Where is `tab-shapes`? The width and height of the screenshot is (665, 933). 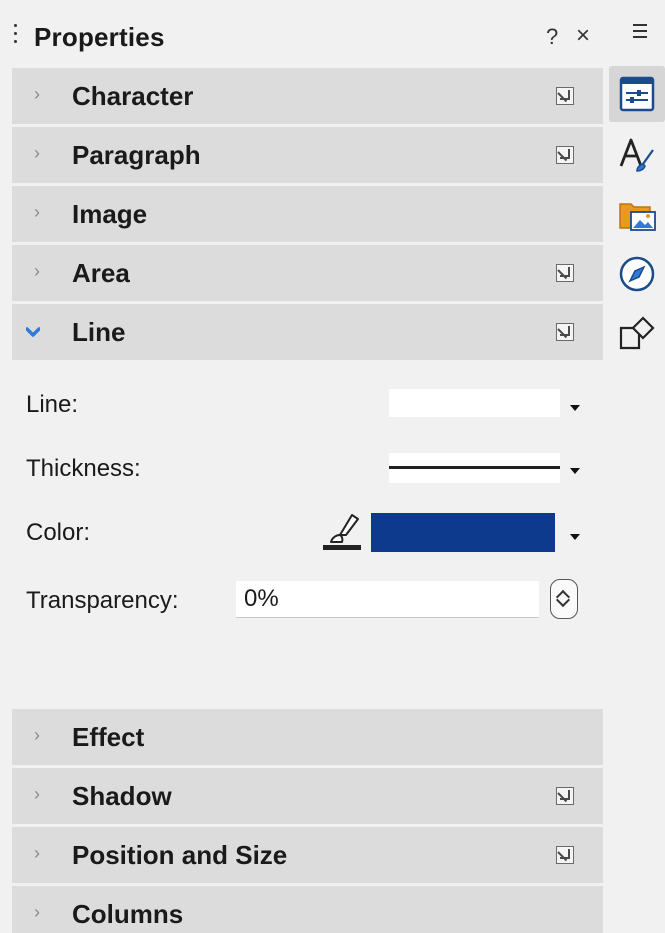 tab-shapes is located at coordinates (637, 334).